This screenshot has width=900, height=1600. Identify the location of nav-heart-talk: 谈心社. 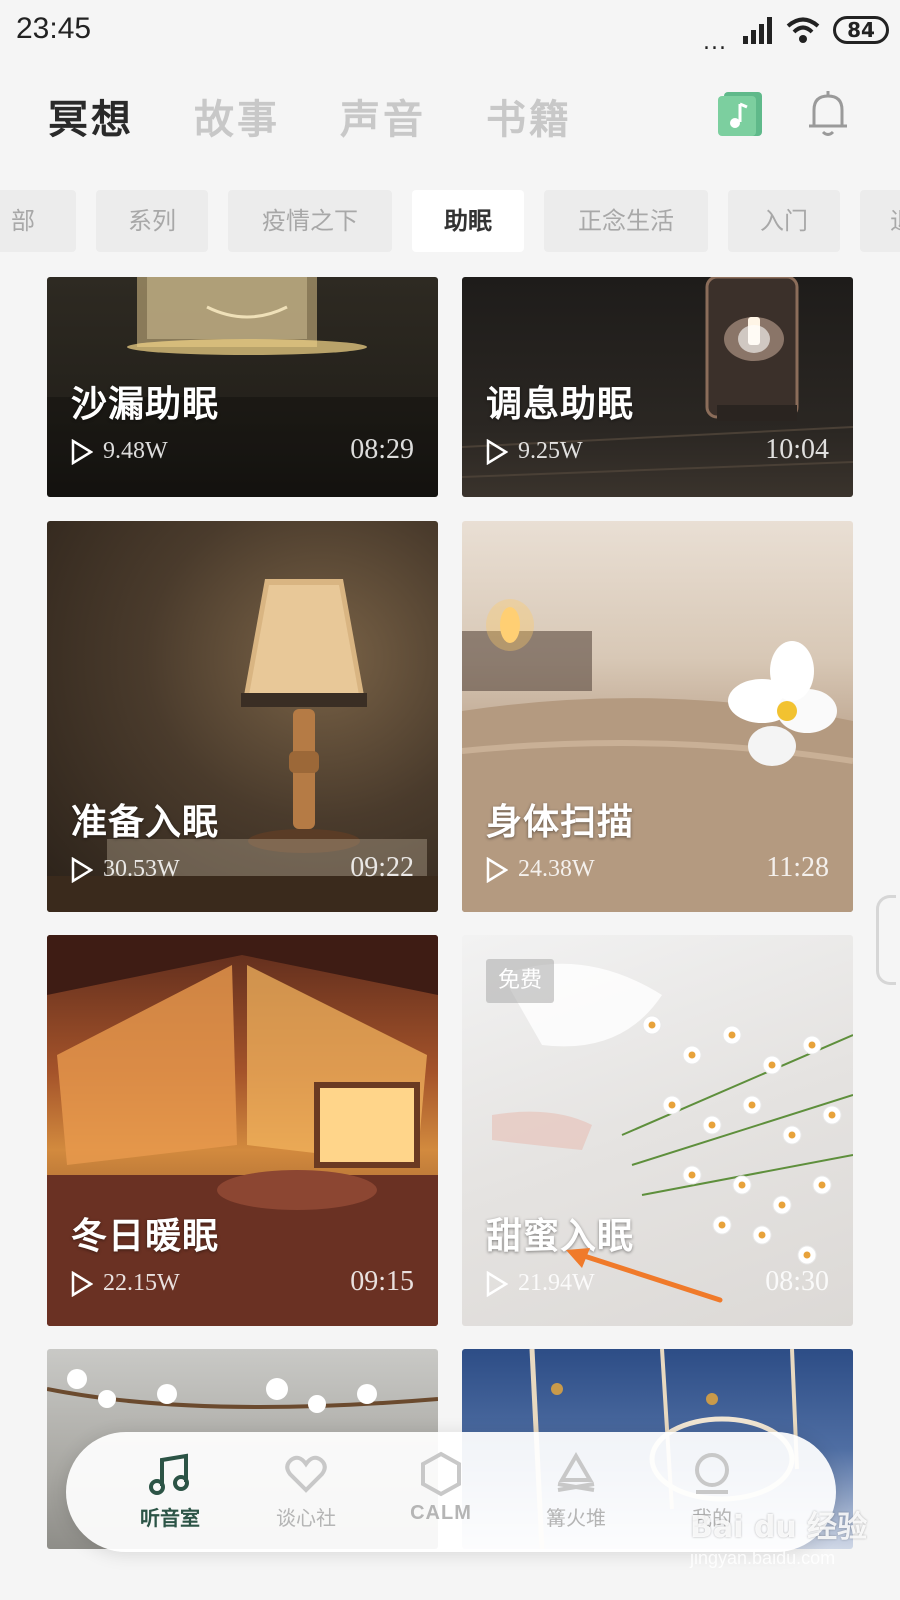
(306, 1495).